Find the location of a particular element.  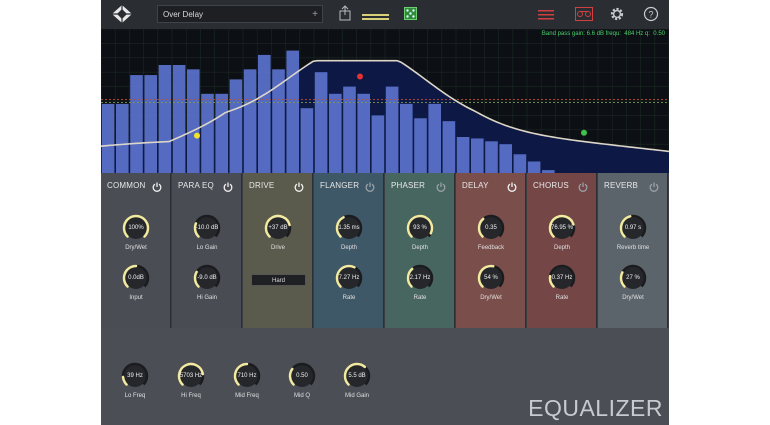

eq-mid-freq-label: Mid Freq is located at coordinates (247, 396).